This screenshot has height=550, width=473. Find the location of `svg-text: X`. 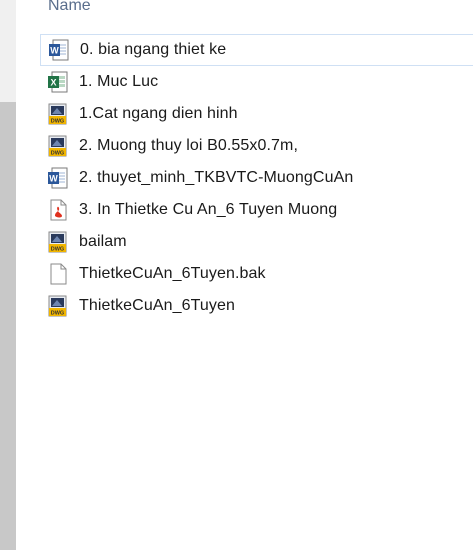

svg-text: X is located at coordinates (53, 83).